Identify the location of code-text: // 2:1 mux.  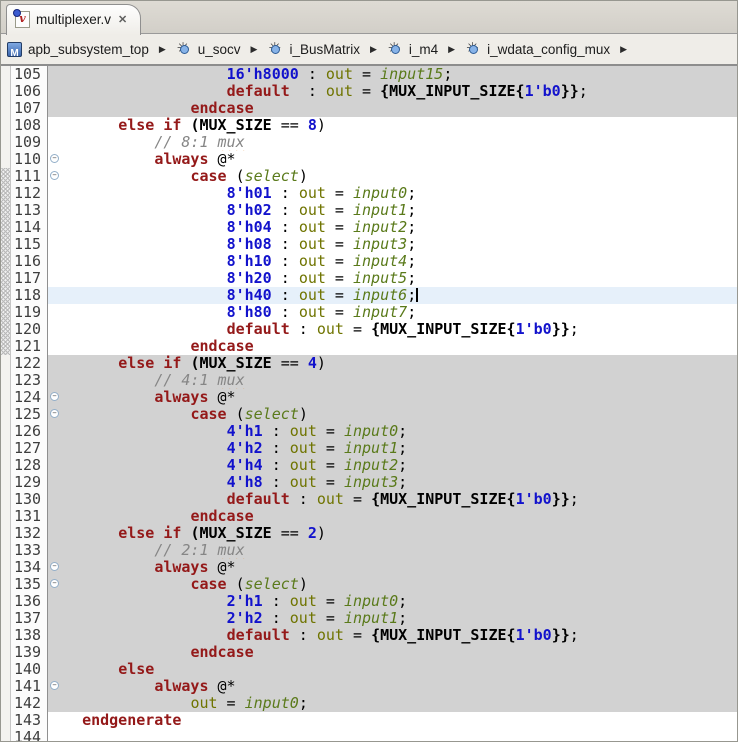
(199, 550).